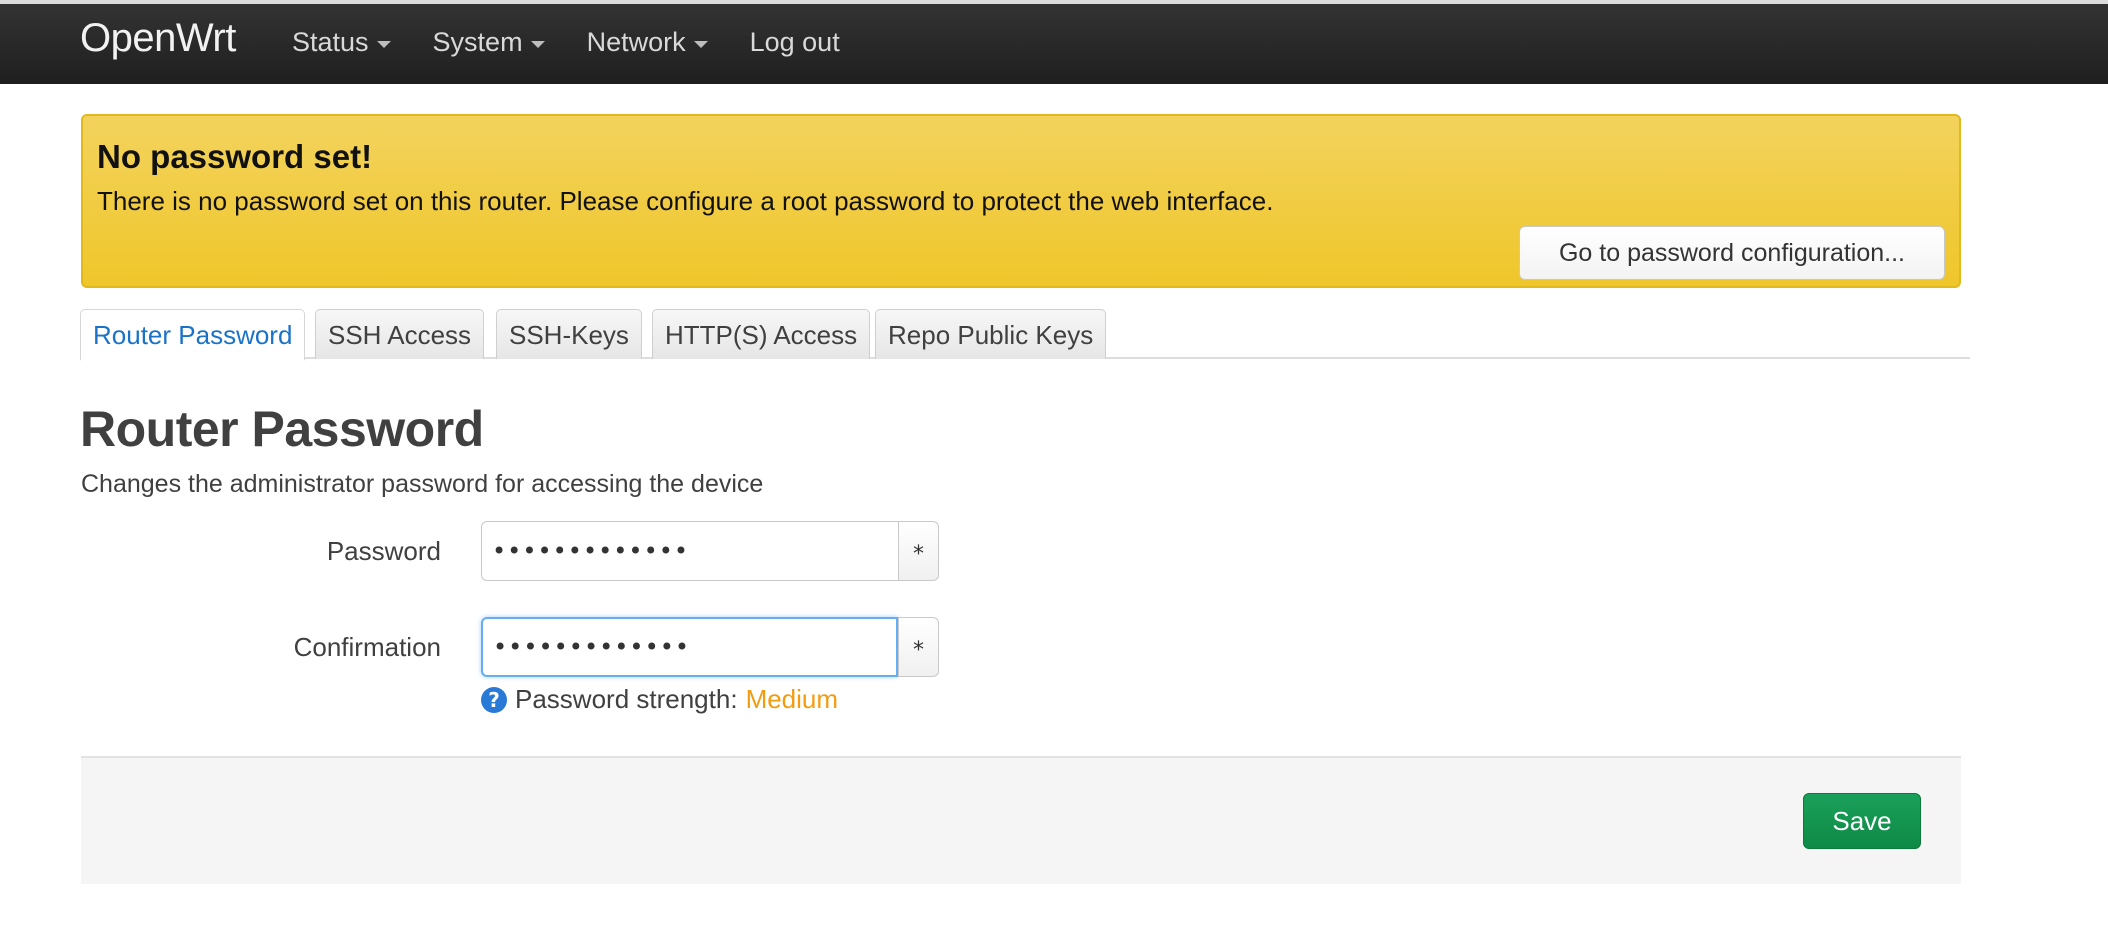 This screenshot has width=2108, height=952. Describe the element at coordinates (918, 647) in the screenshot. I see `reveal-confirmation-button: *` at that location.